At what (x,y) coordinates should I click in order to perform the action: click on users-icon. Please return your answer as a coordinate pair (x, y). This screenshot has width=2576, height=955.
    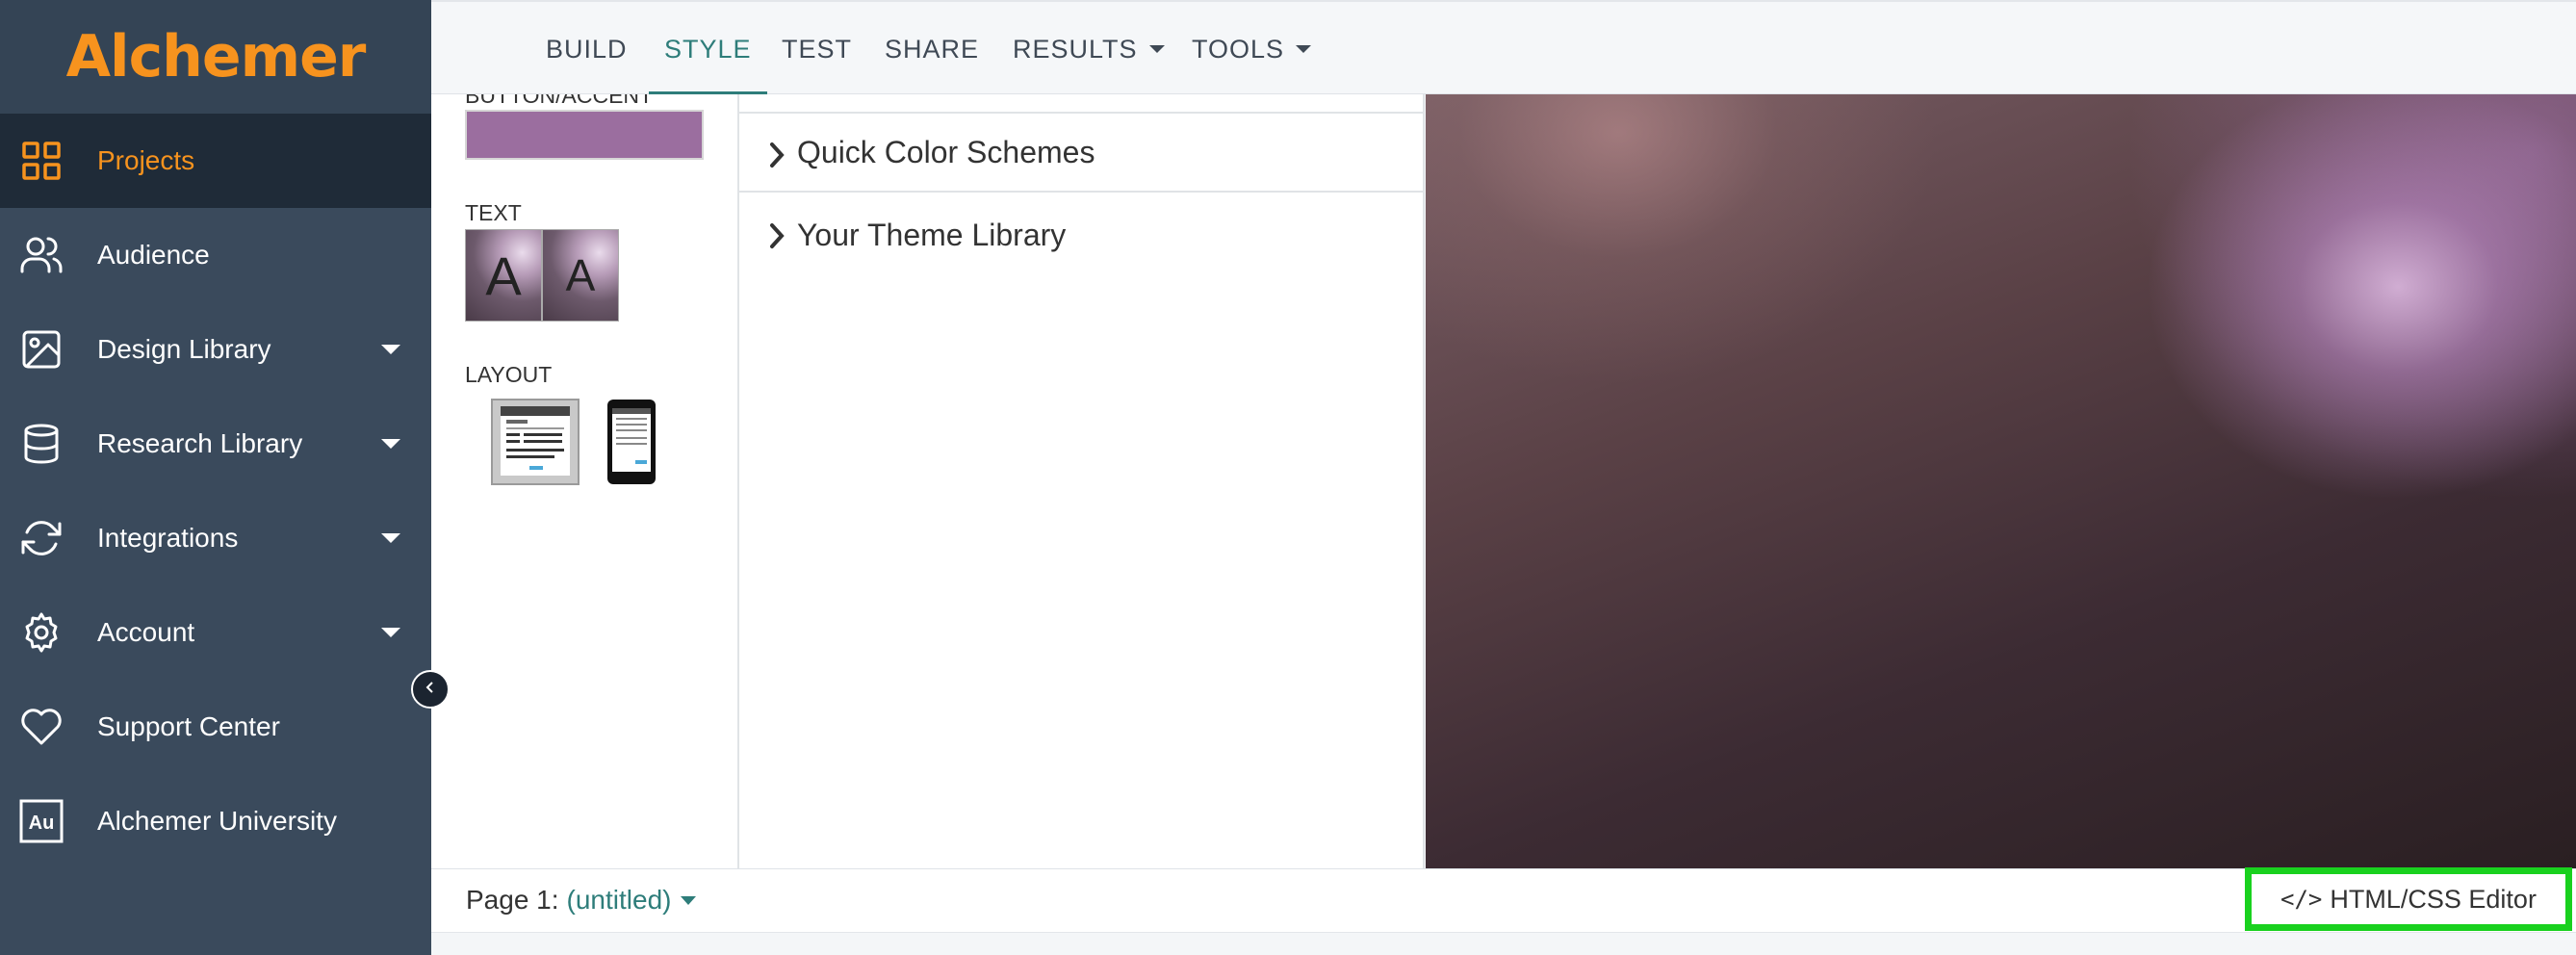
    Looking at the image, I should click on (41, 255).